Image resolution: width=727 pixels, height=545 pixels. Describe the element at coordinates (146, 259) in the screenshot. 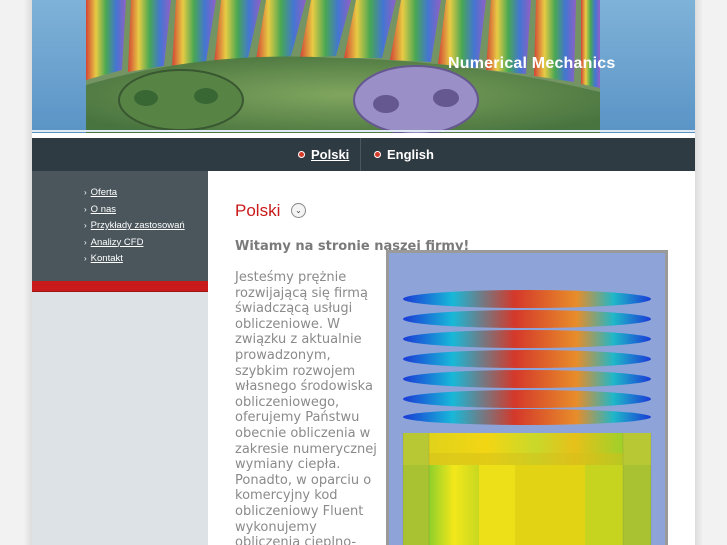

I see `sidebar-item-kontakt: › Kontakt` at that location.